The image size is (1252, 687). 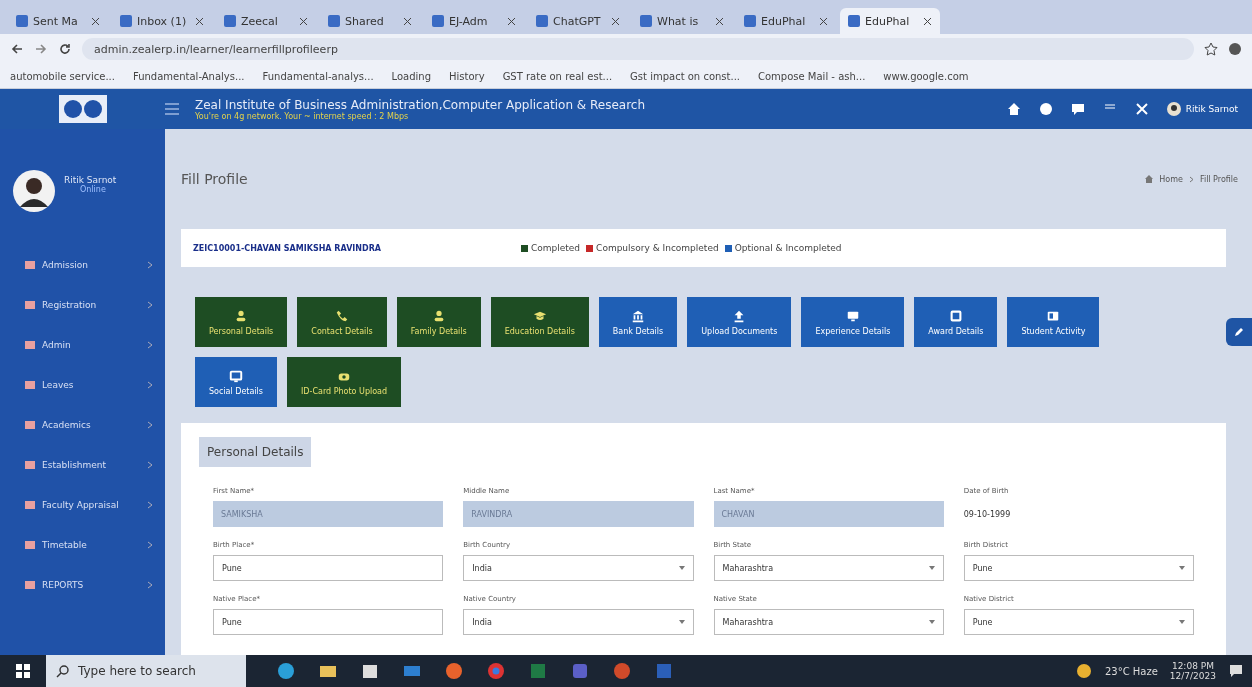 I want to click on browser-tab: ChatGPT, so click(x=578, y=21).